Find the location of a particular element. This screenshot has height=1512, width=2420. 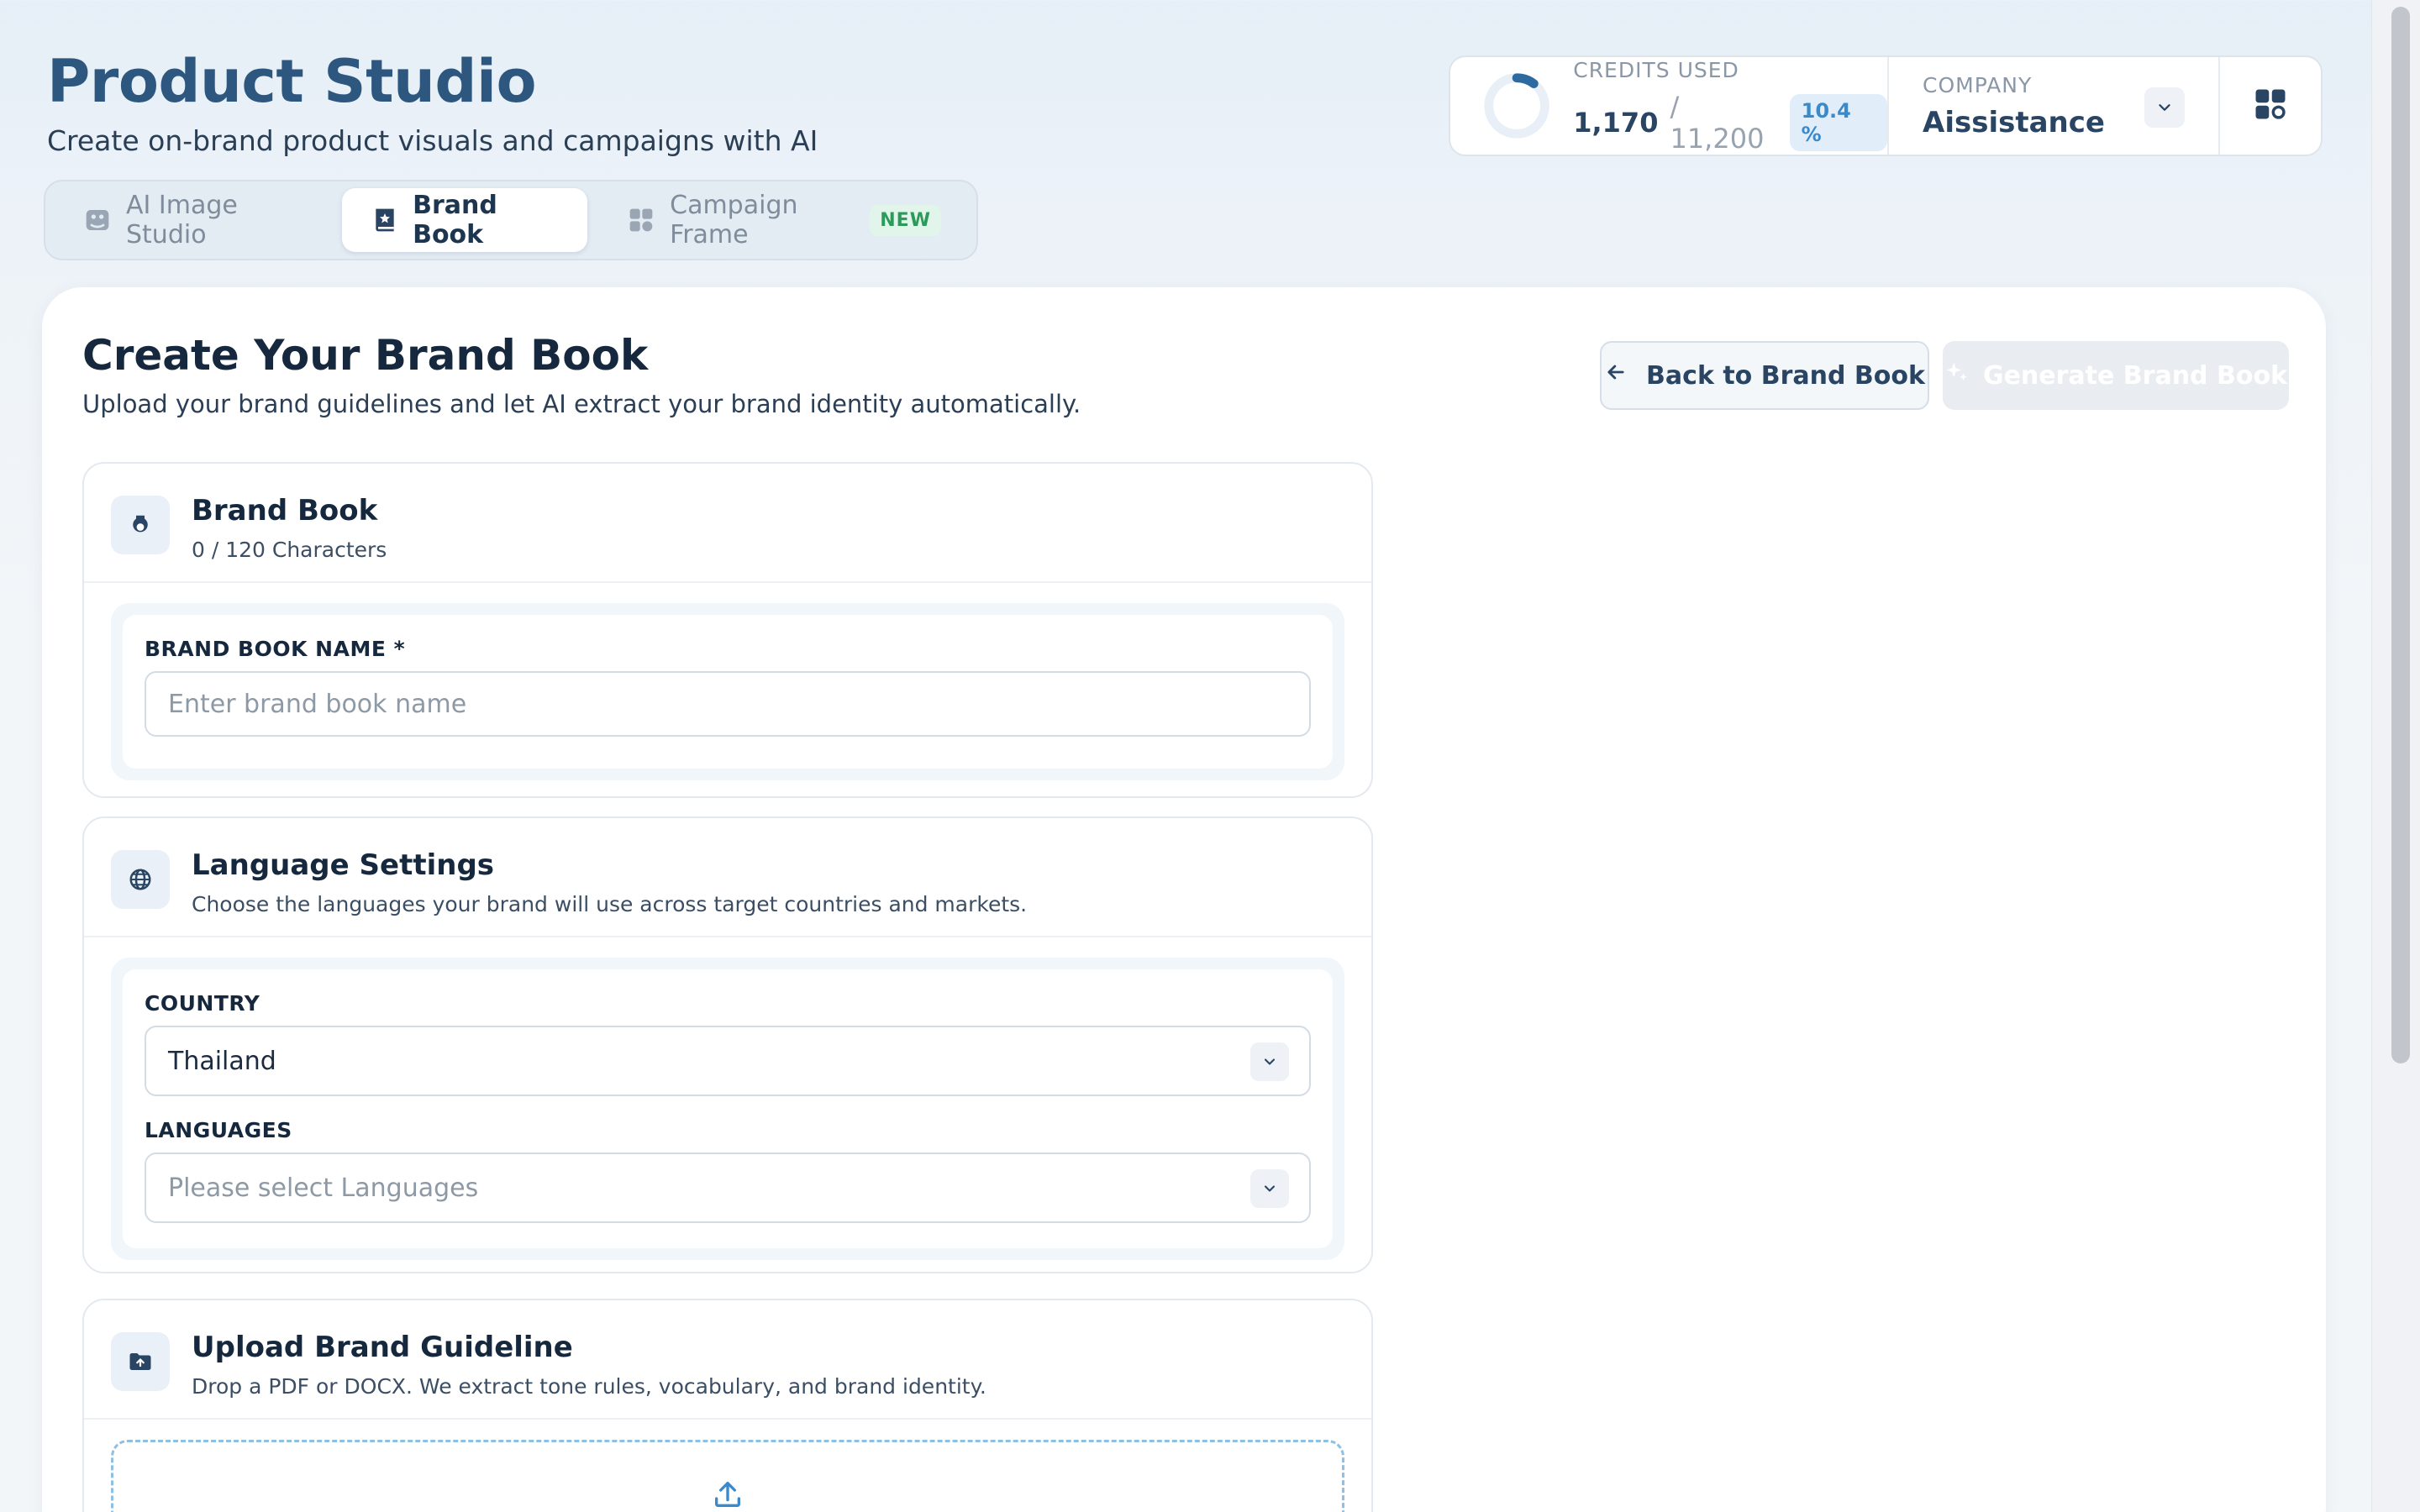

upload-icon is located at coordinates (727, 1495).